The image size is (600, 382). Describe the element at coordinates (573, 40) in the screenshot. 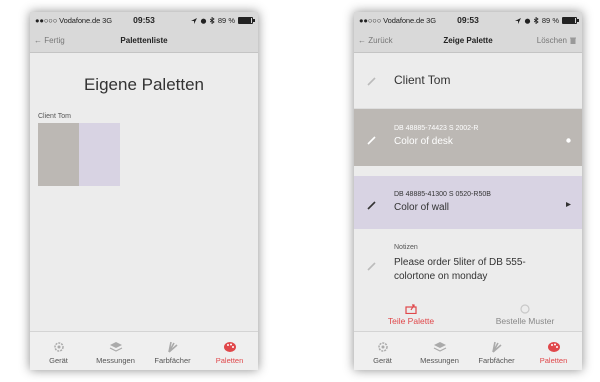

I see `trash-icon` at that location.